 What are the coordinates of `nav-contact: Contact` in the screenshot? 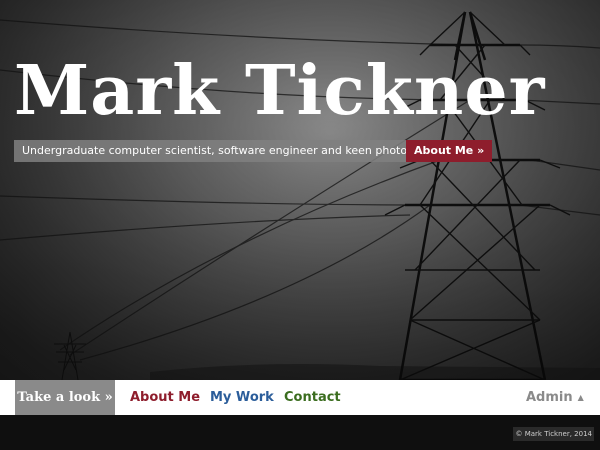 It's located at (312, 397).